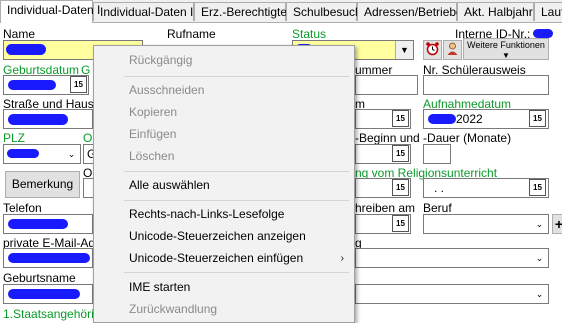  What do you see at coordinates (495, 11) in the screenshot?
I see `tab-akt-halbjahr: Akt. Halbjahr` at bounding box center [495, 11].